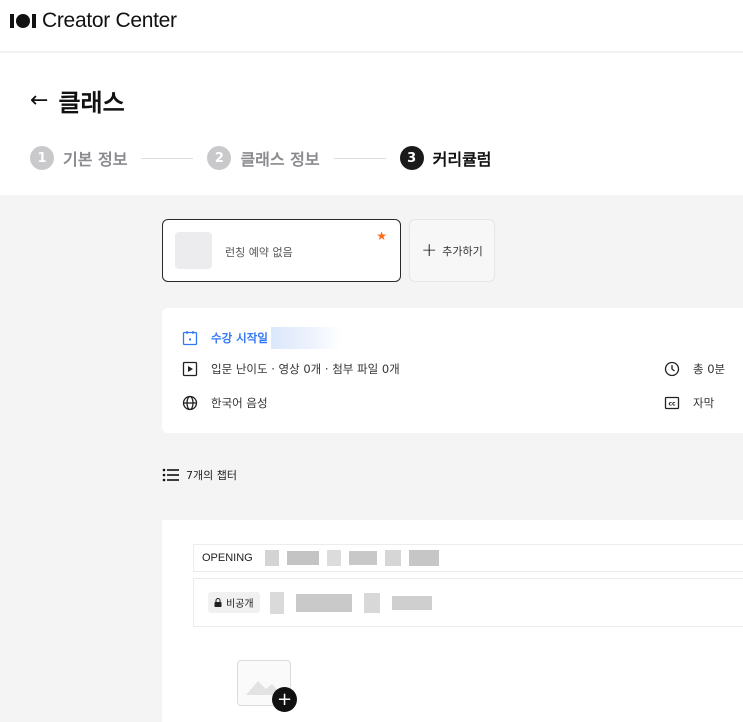 The width and height of the screenshot is (743, 722). What do you see at coordinates (350, 602) in the screenshot?
I see `lesson-title-redacted` at bounding box center [350, 602].